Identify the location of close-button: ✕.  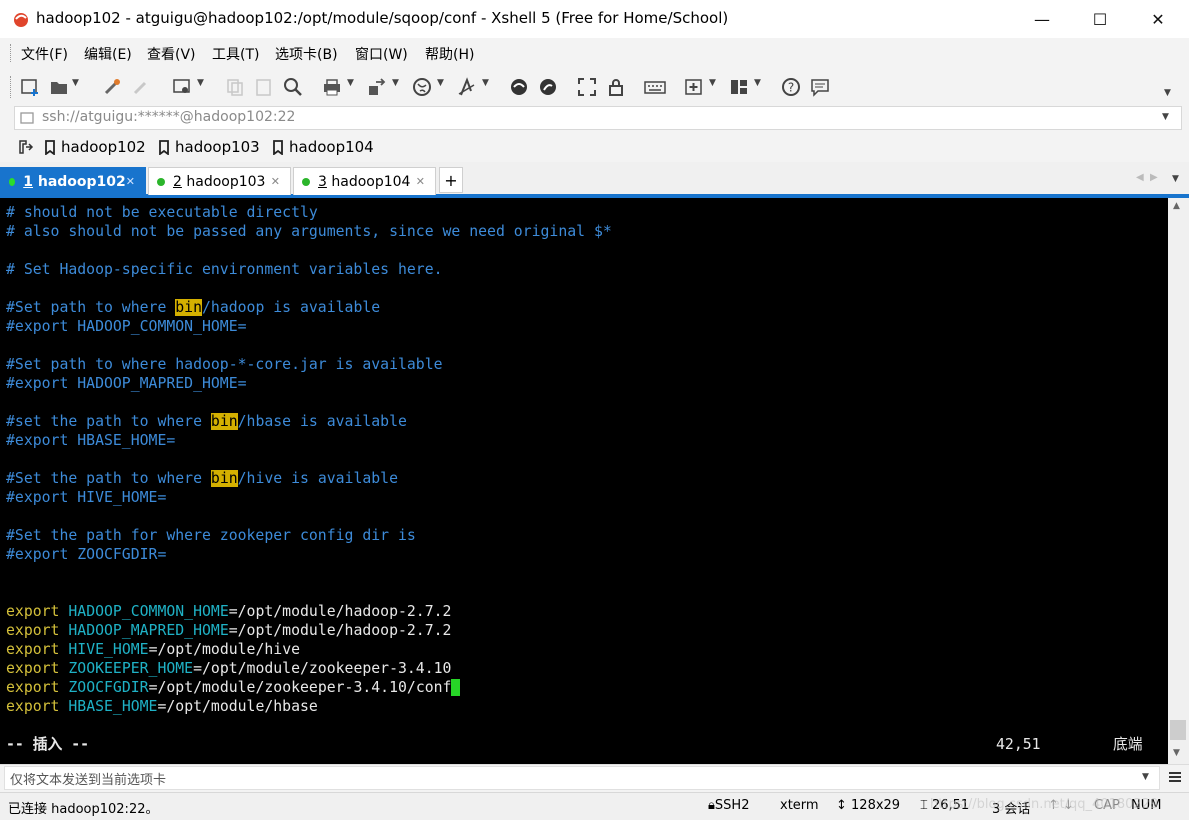
(1158, 19).